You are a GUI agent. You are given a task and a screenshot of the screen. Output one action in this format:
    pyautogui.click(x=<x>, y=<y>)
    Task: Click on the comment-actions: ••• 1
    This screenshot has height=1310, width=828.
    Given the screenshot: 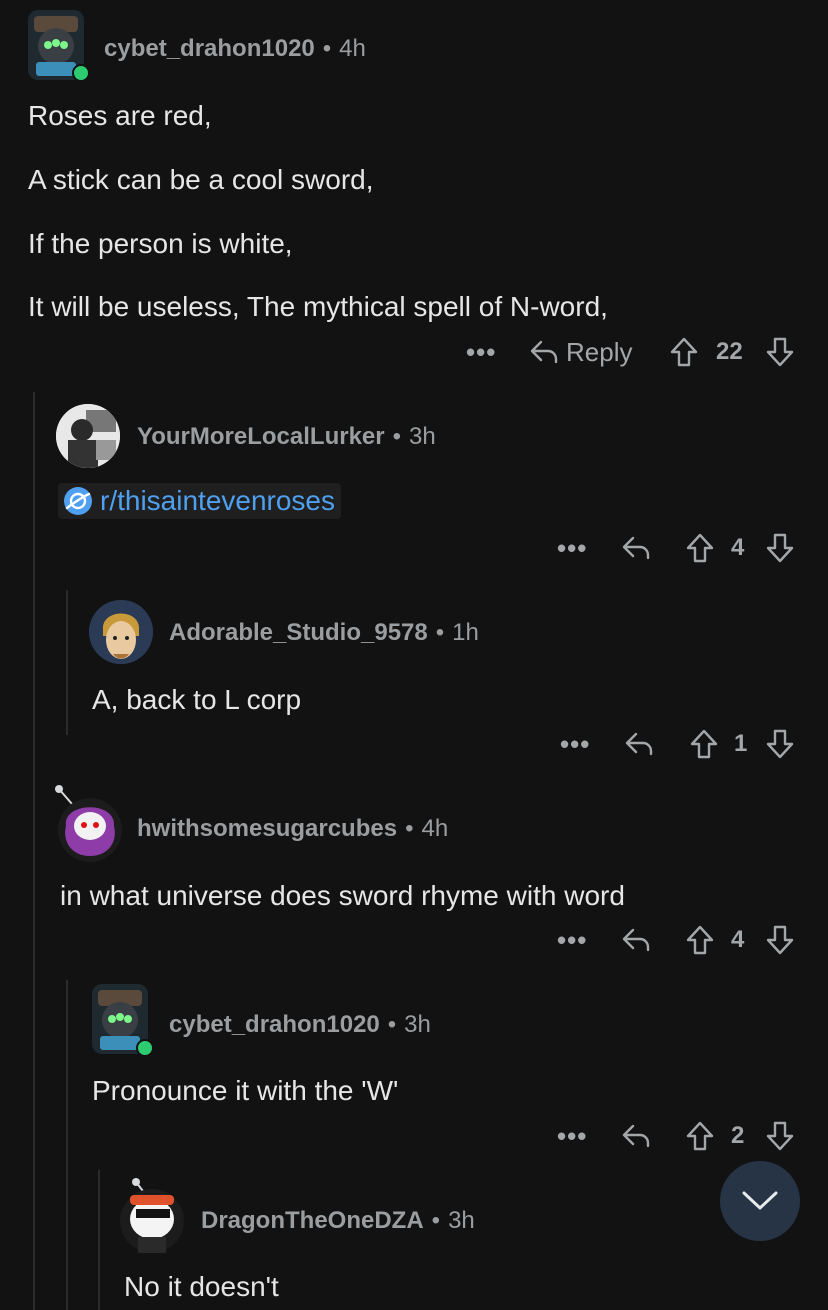 What is the action you would take?
    pyautogui.click(x=414, y=744)
    